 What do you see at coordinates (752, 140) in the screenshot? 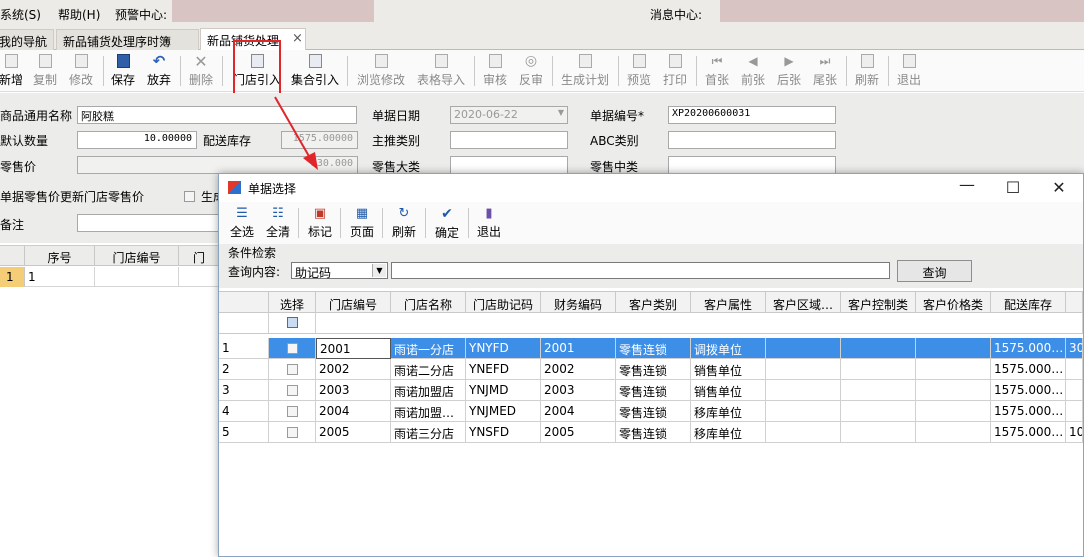
I see `abc-category-field` at bounding box center [752, 140].